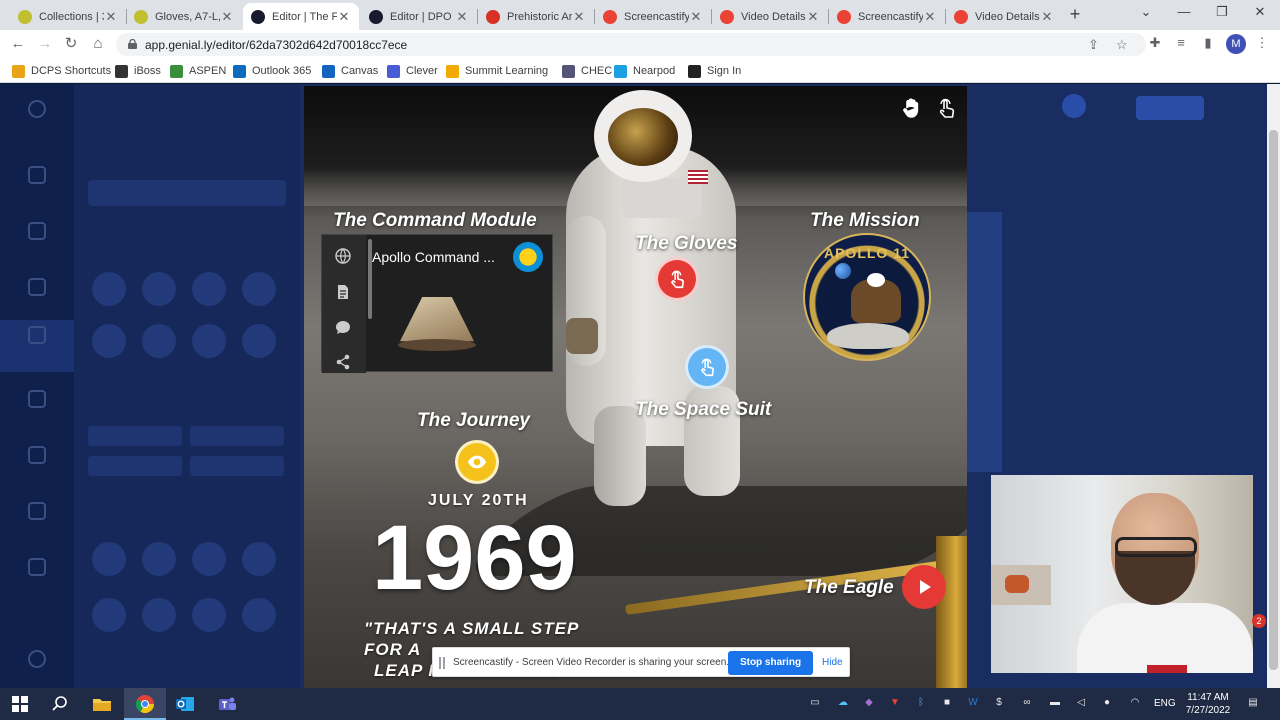 This screenshot has width=1280, height=720. I want to click on text-tool, so click(37, 186).